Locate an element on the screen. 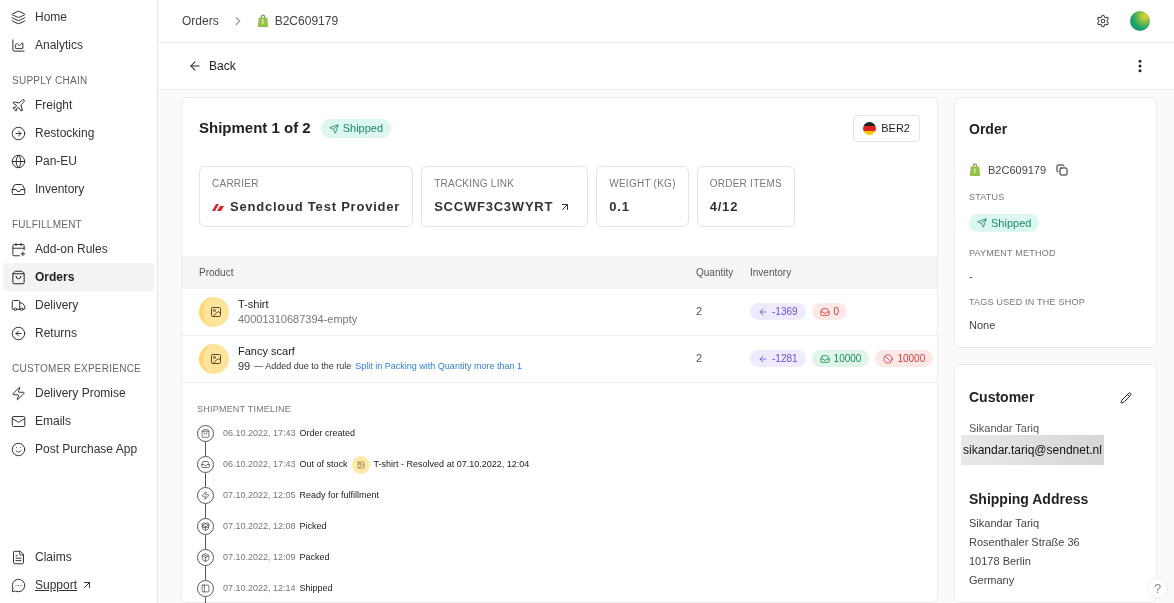 This screenshot has height=603, width=1174. nav-item: Returns is located at coordinates (78, 333).